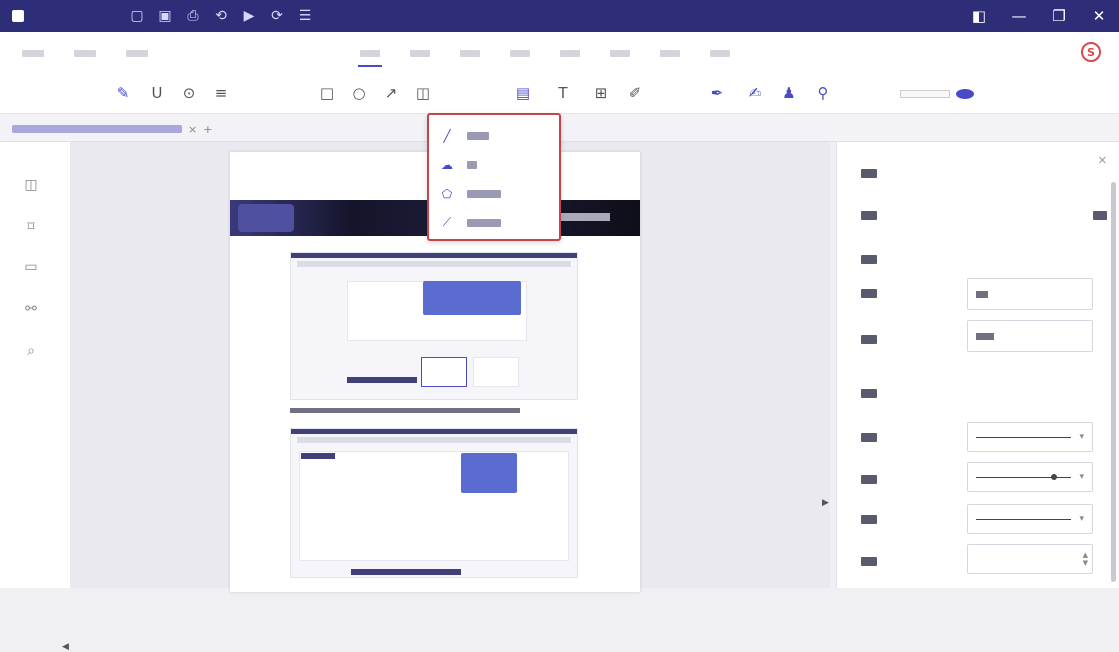  What do you see at coordinates (755, 93) in the screenshot?
I see `signature-icon: ✍` at bounding box center [755, 93].